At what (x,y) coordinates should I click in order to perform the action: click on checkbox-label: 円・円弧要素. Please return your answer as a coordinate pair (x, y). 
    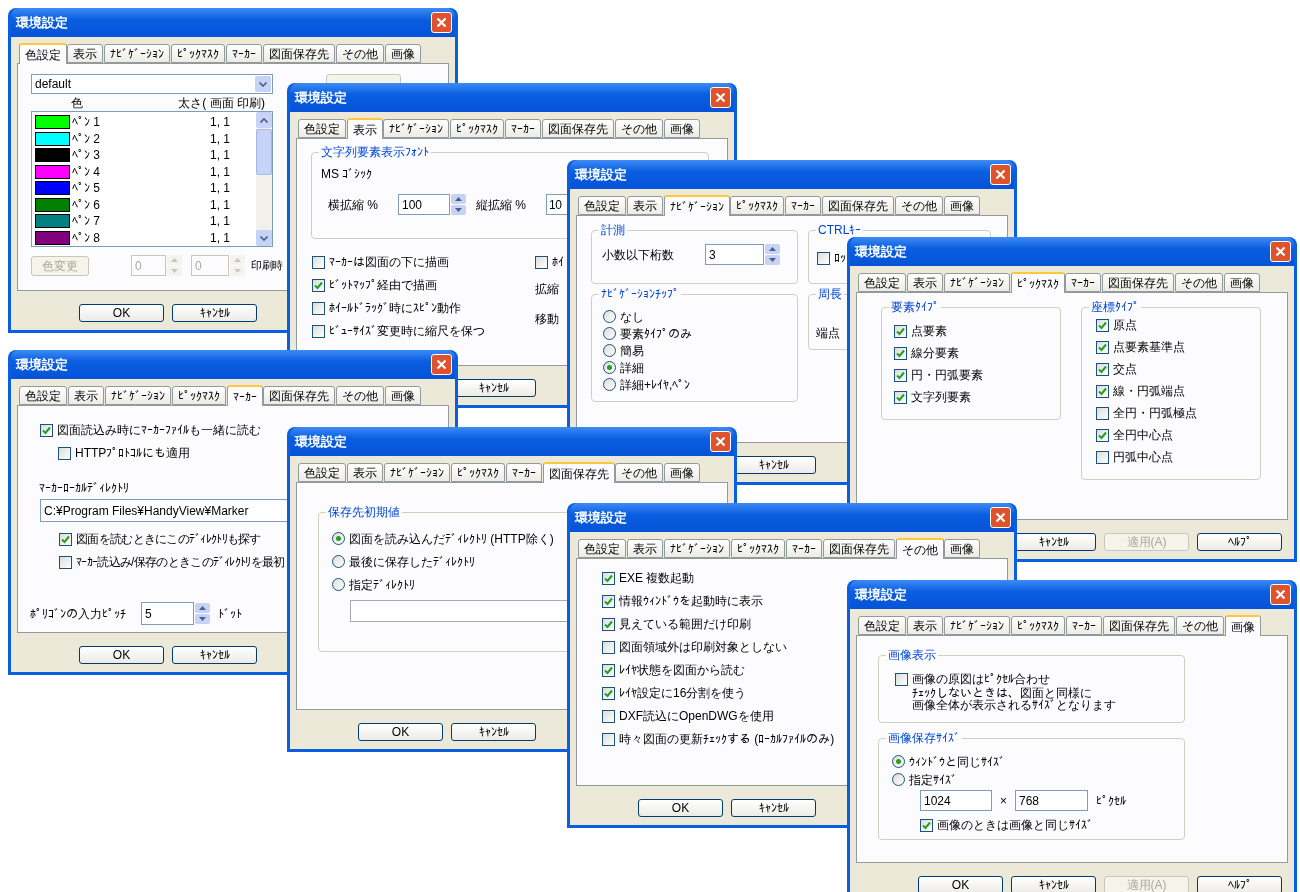
    Looking at the image, I should click on (947, 375).